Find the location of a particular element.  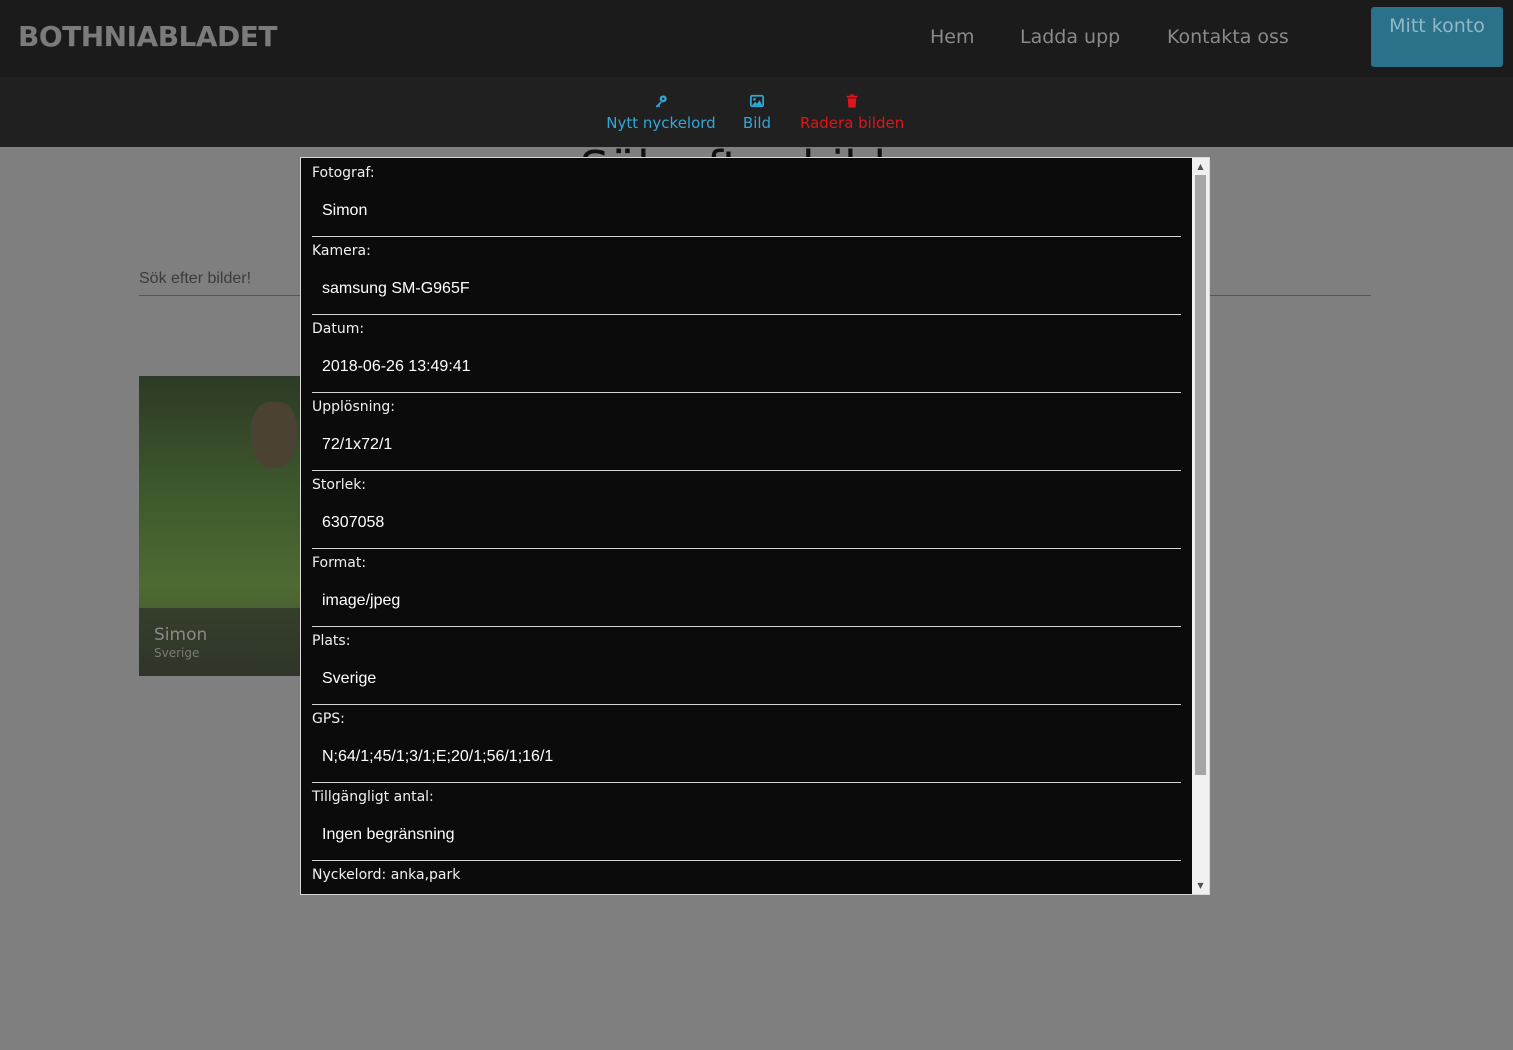

scroll-up-icon: ▲ is located at coordinates (1200, 166).